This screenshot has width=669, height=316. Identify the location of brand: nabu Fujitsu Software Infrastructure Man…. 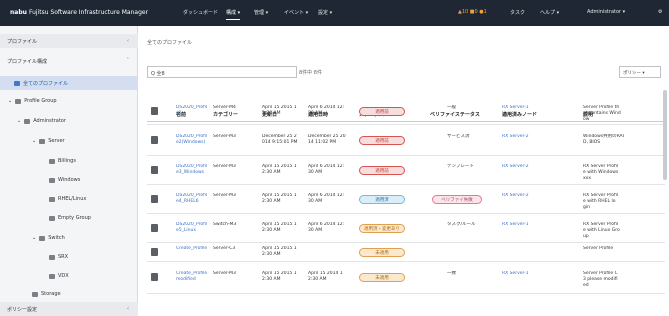
(79, 12).